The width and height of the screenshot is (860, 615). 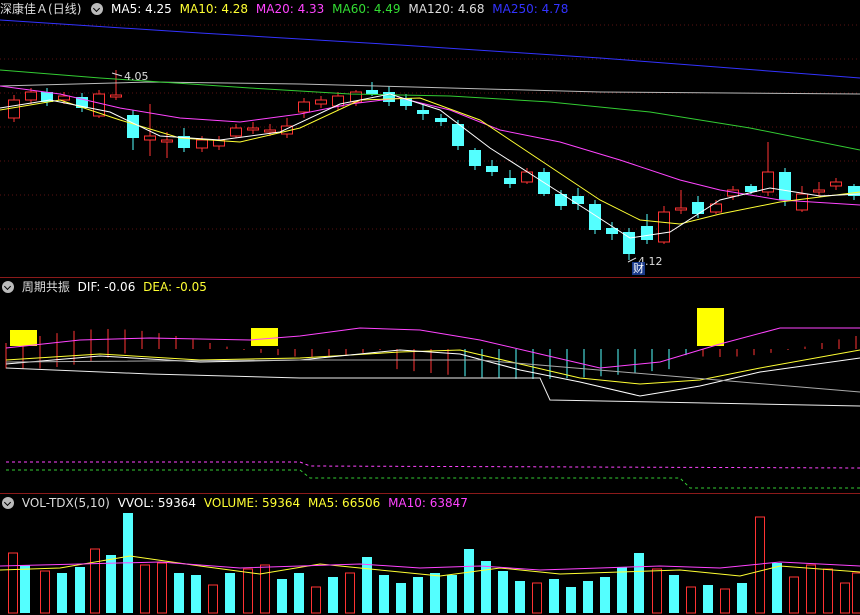 What do you see at coordinates (344, 503) in the screenshot?
I see `vol-ma5-label: MA5: 66506` at bounding box center [344, 503].